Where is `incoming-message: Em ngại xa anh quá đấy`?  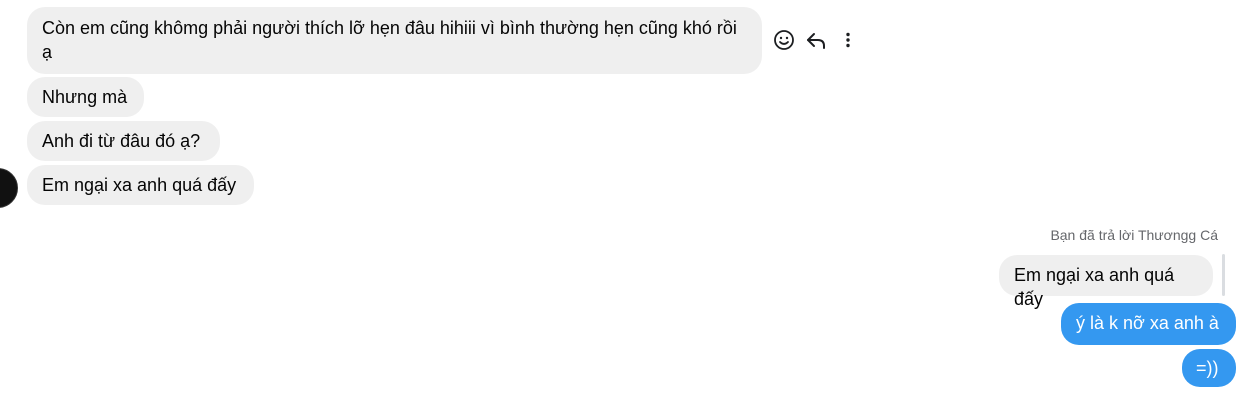
incoming-message: Em ngại xa anh quá đấy is located at coordinates (140, 185).